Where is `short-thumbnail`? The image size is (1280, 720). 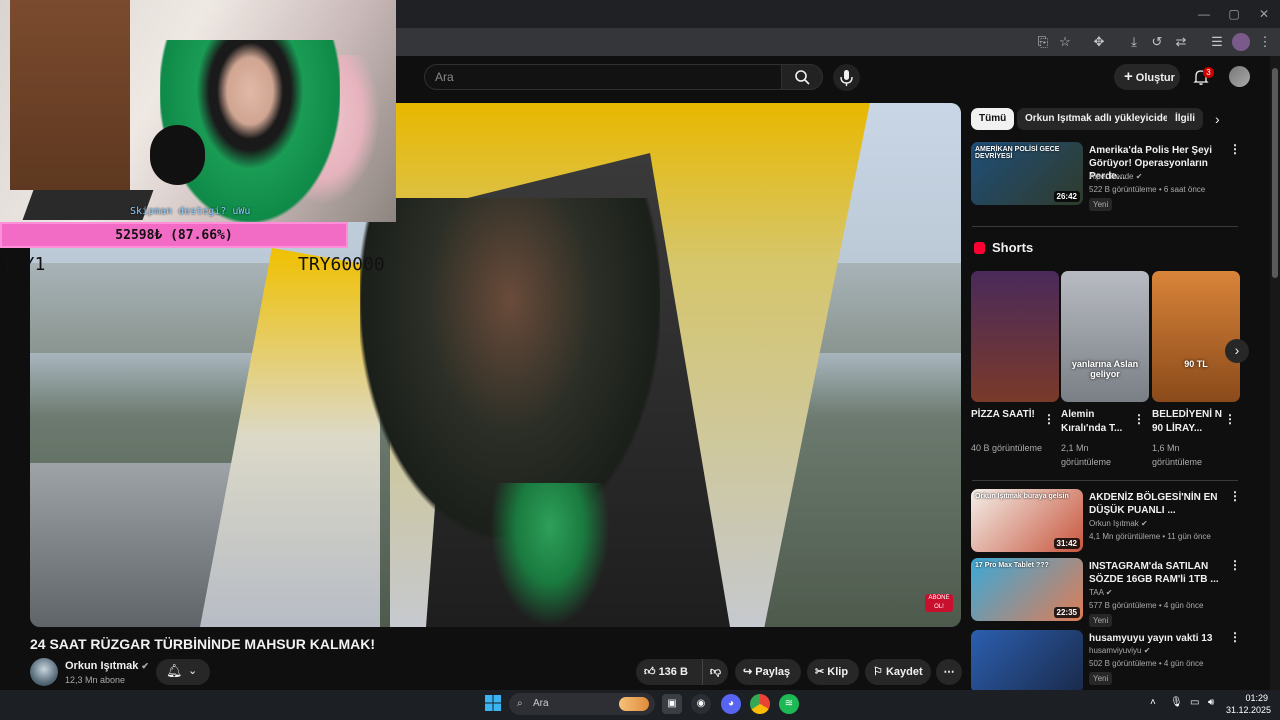
short-thumbnail is located at coordinates (1015, 336).